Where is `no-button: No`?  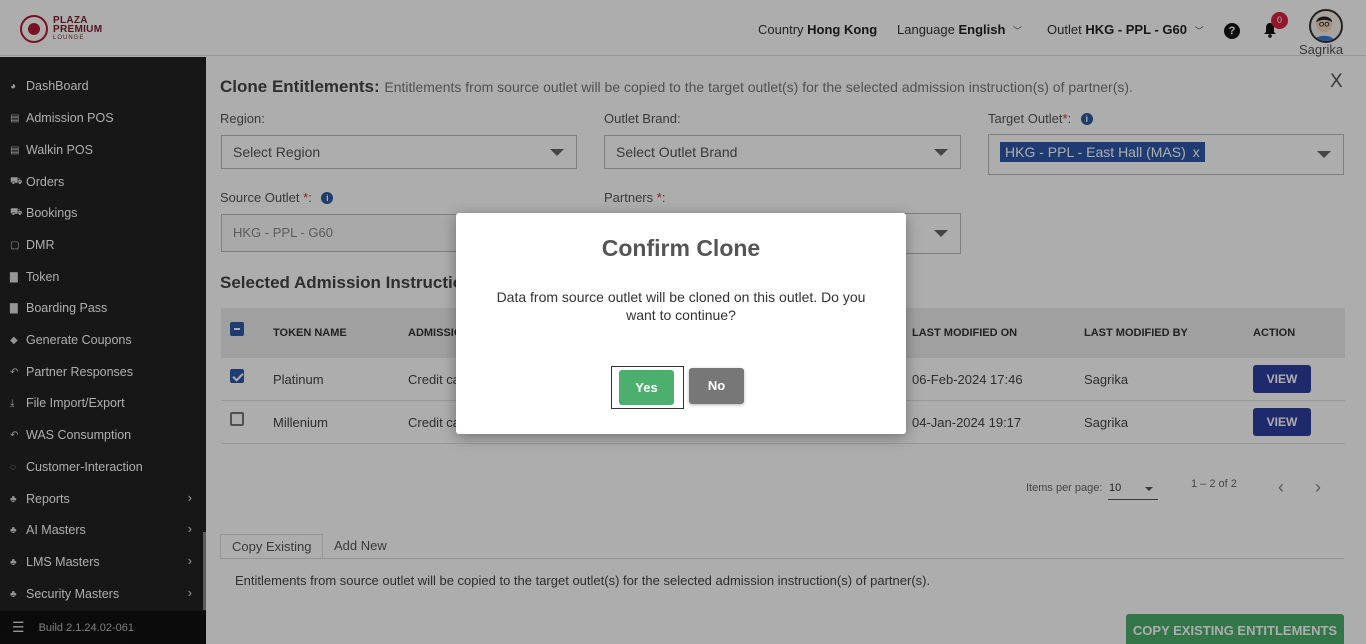
no-button: No is located at coordinates (716, 386).